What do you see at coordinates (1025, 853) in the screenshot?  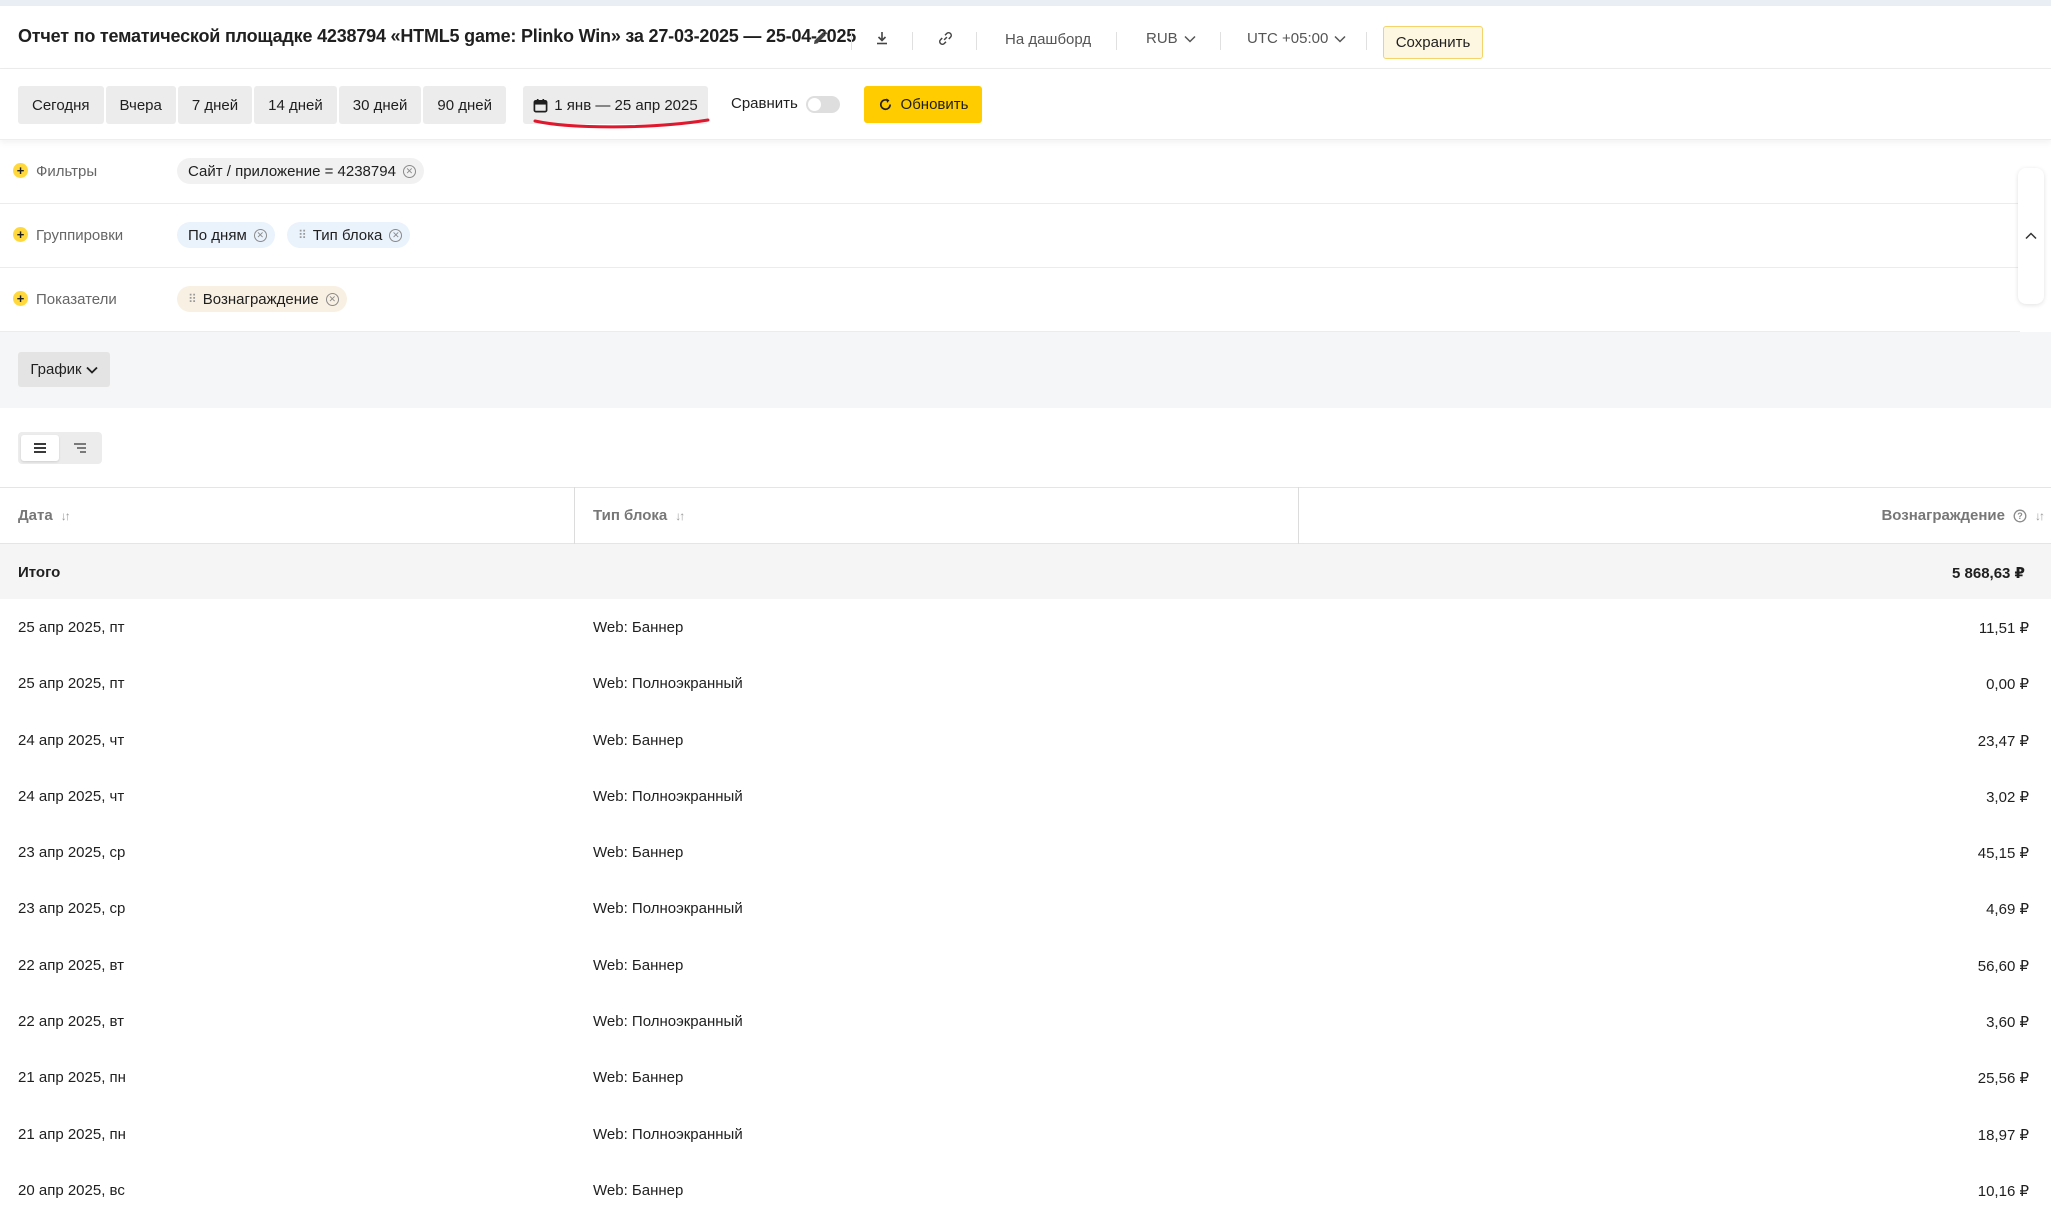 I see `table-row: 23 апр 2025, ср Web: Баннер 45,15 ₽` at bounding box center [1025, 853].